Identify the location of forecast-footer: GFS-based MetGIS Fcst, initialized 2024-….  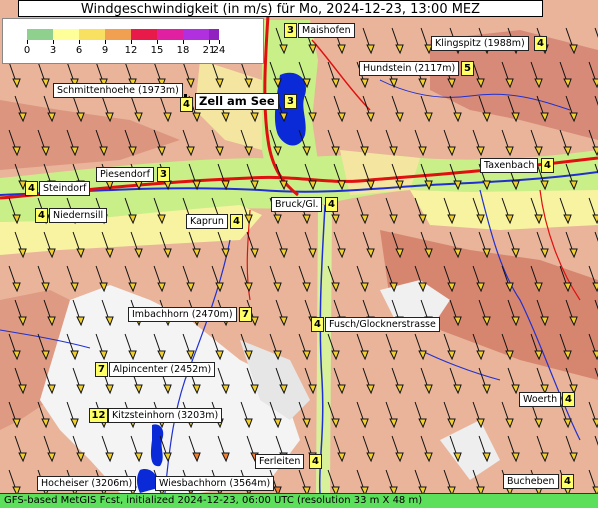
(299, 500).